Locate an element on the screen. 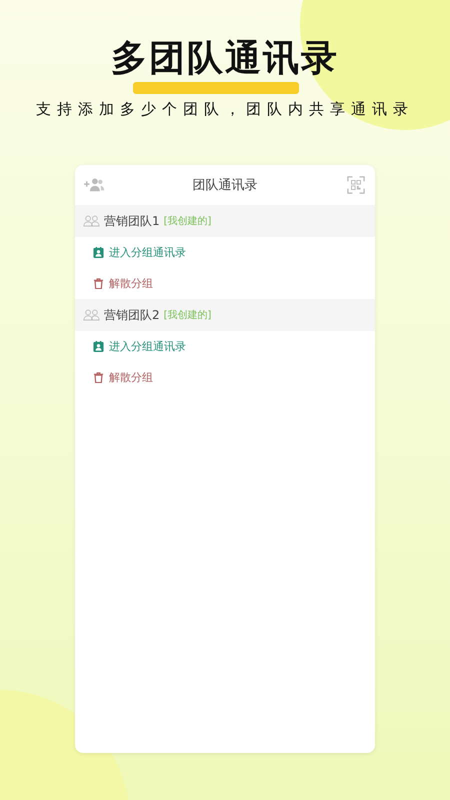 This screenshot has width=450, height=800. team-name: 营销团队1 is located at coordinates (132, 221).